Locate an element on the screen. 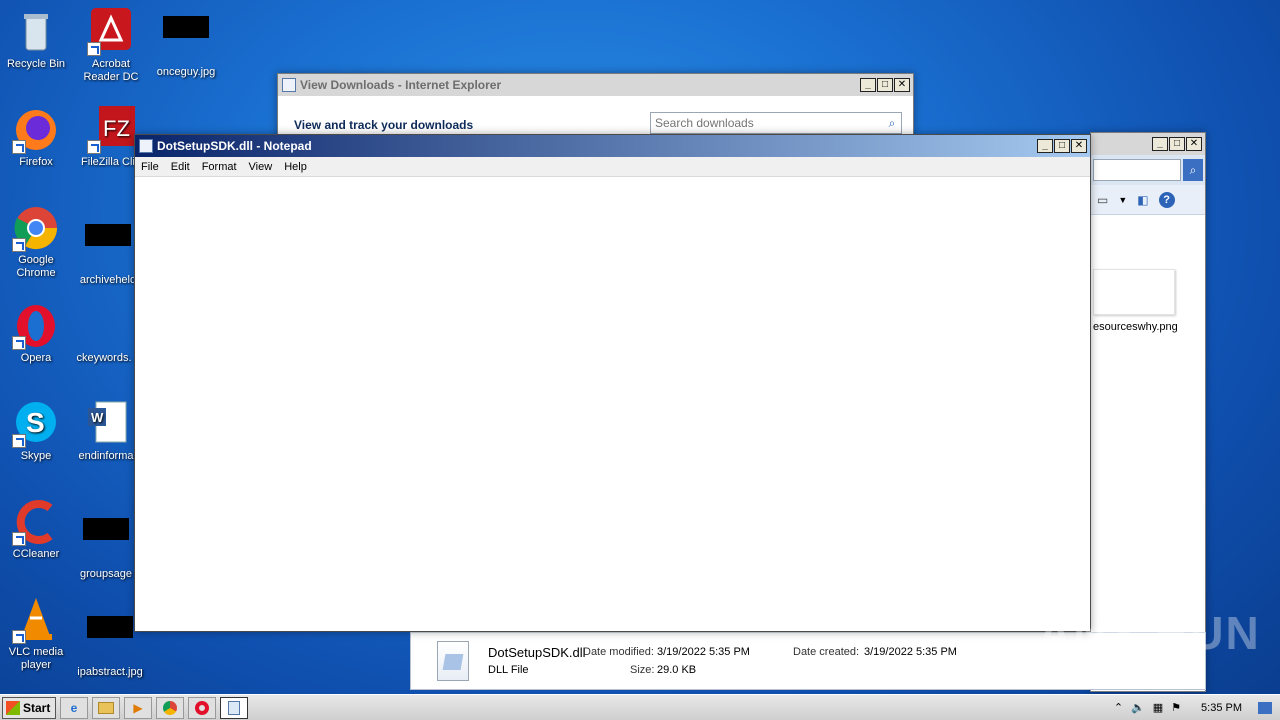  svg-text: FZ is located at coordinates (116, 128).